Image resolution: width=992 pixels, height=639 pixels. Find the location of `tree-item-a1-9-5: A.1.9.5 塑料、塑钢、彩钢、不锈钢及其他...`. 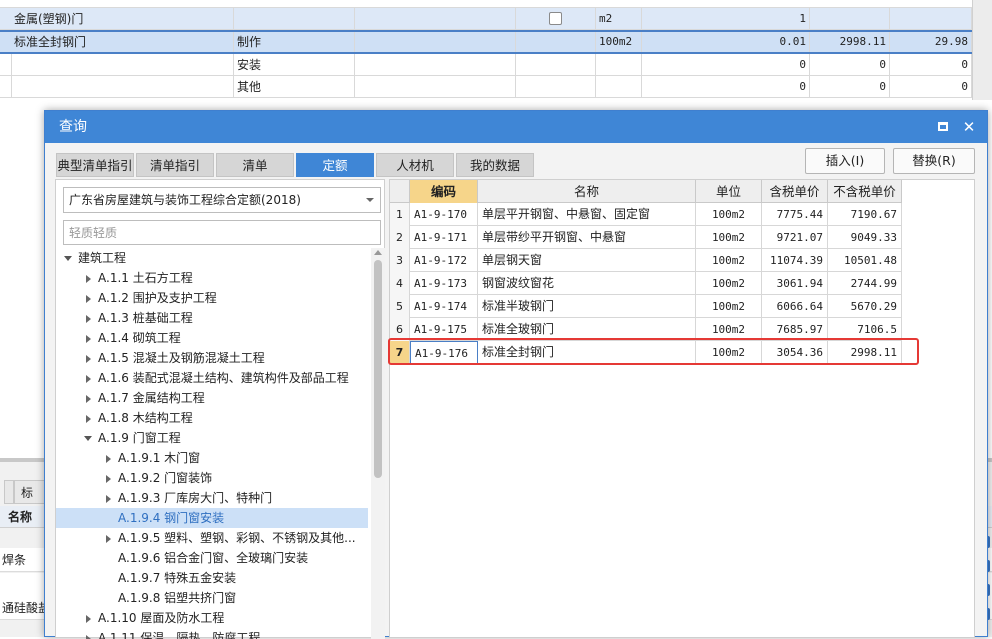

tree-item-a1-9-5: A.1.9.5 塑料、塑钢、彩钢、不锈钢及其他... is located at coordinates (212, 538).